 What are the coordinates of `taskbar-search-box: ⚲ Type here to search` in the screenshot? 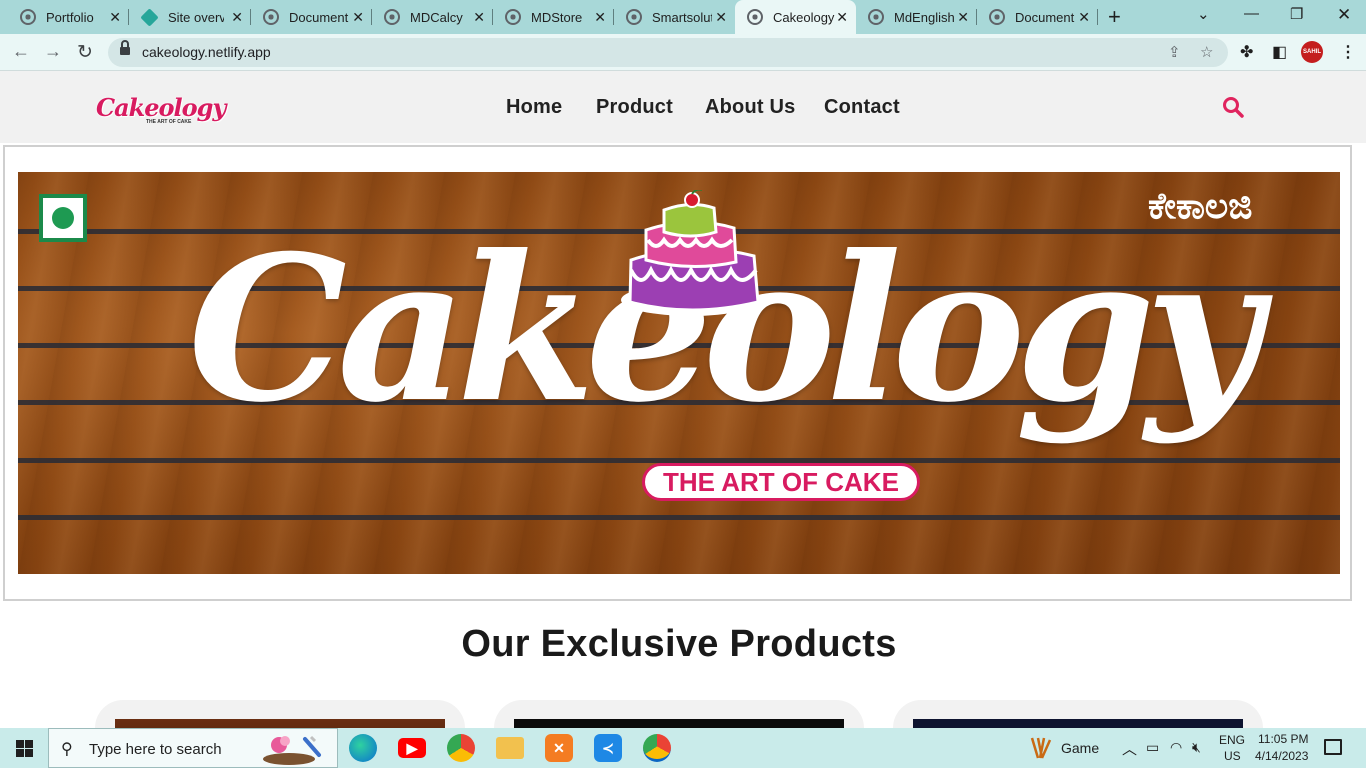 It's located at (193, 748).